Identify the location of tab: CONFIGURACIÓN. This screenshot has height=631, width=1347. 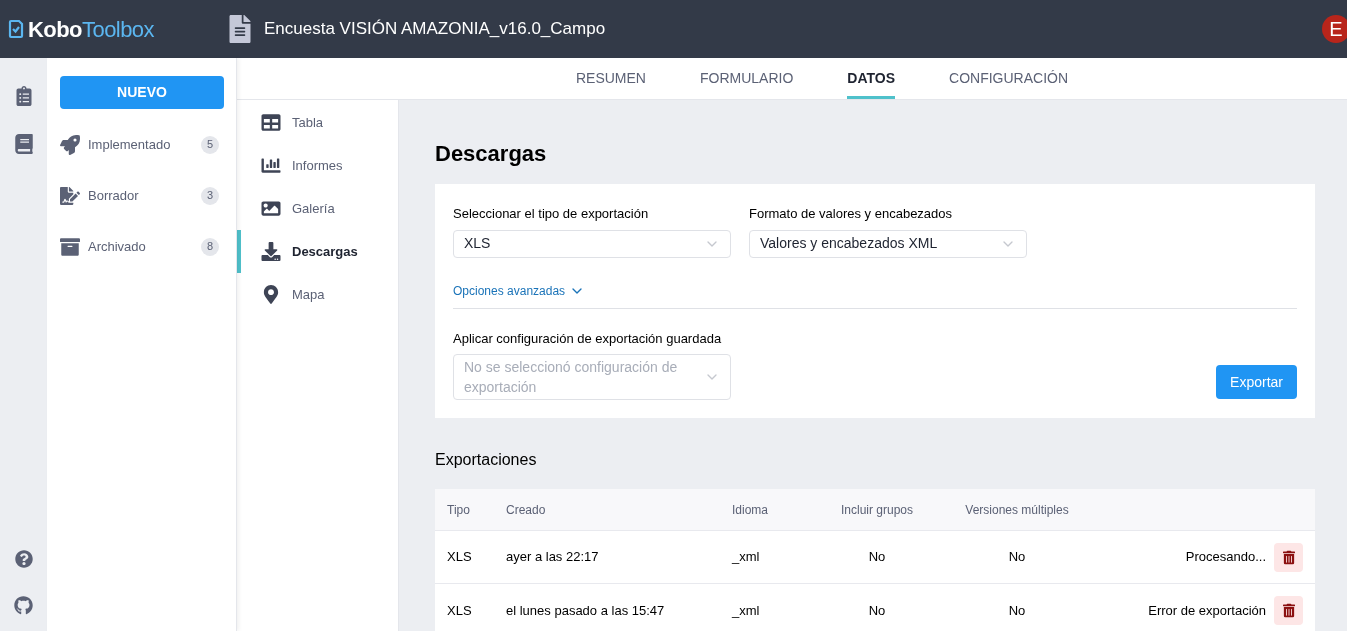
(1009, 78).